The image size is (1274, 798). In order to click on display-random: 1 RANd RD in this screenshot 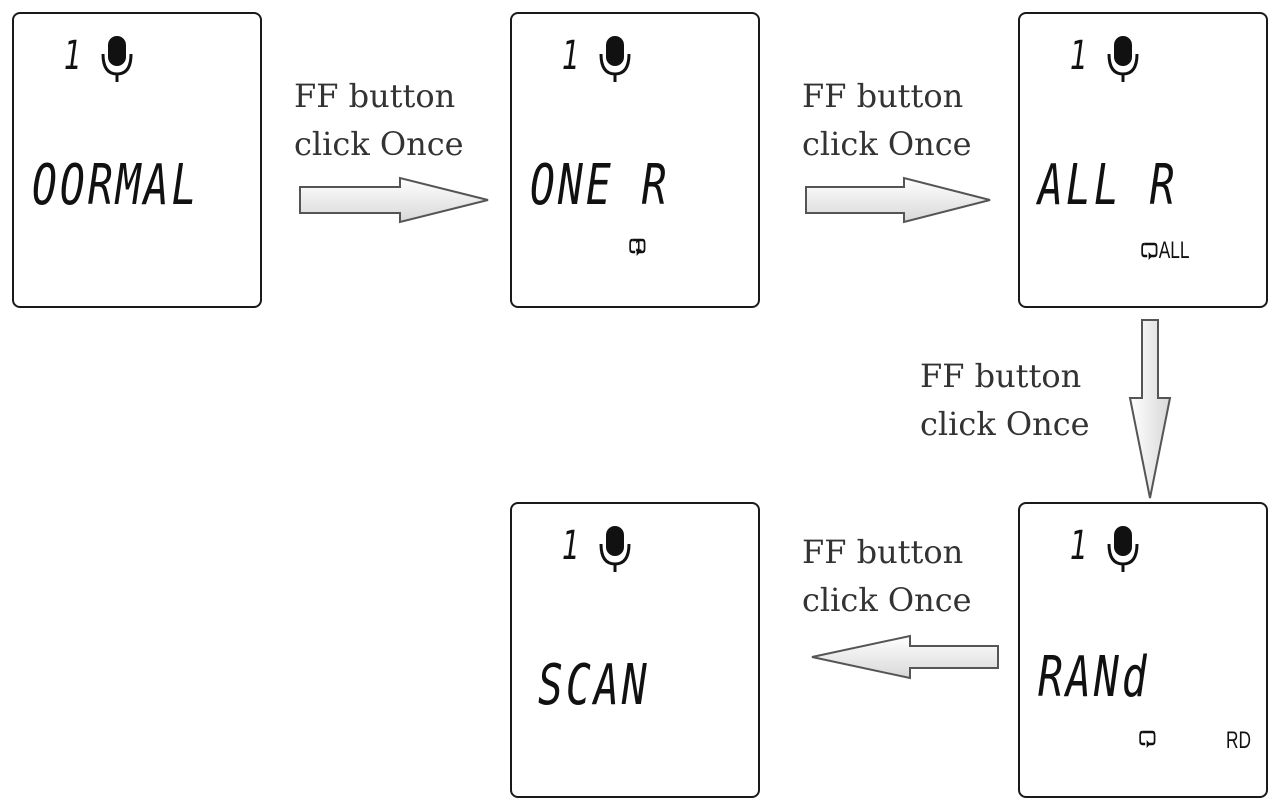, I will do `click(1143, 650)`.